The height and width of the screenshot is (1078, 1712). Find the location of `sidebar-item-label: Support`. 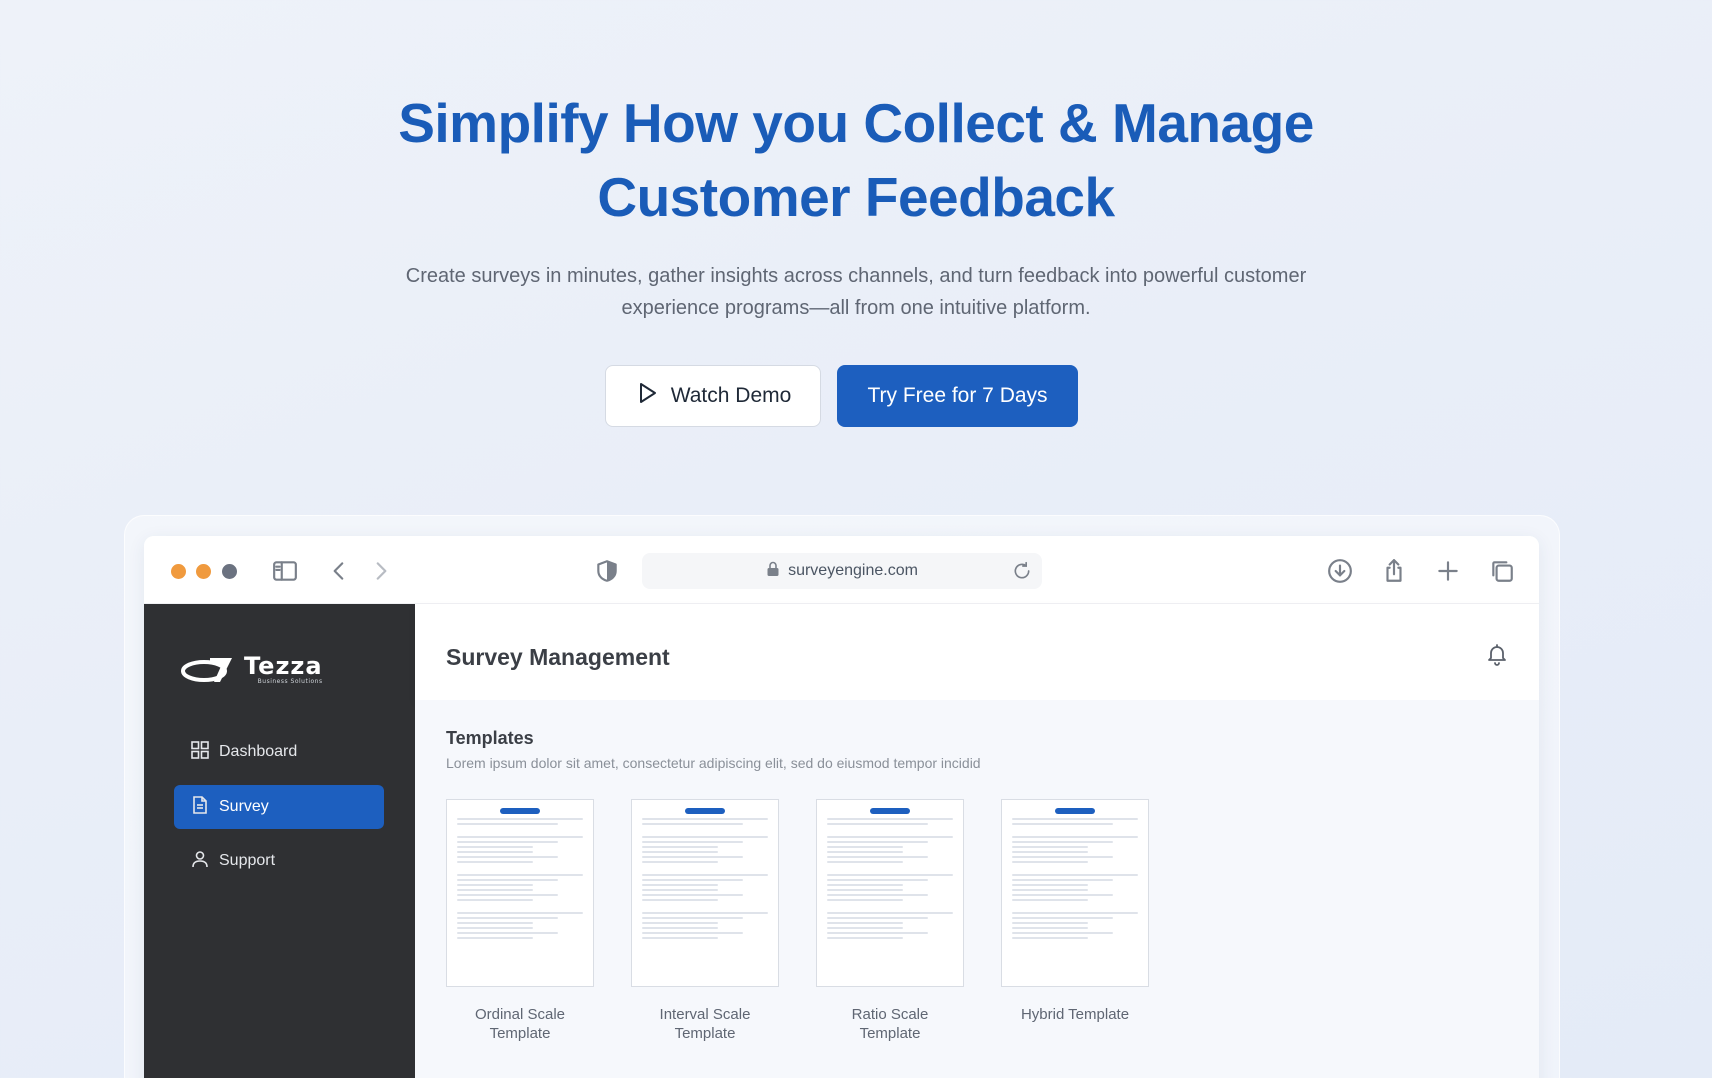

sidebar-item-label: Support is located at coordinates (247, 860).